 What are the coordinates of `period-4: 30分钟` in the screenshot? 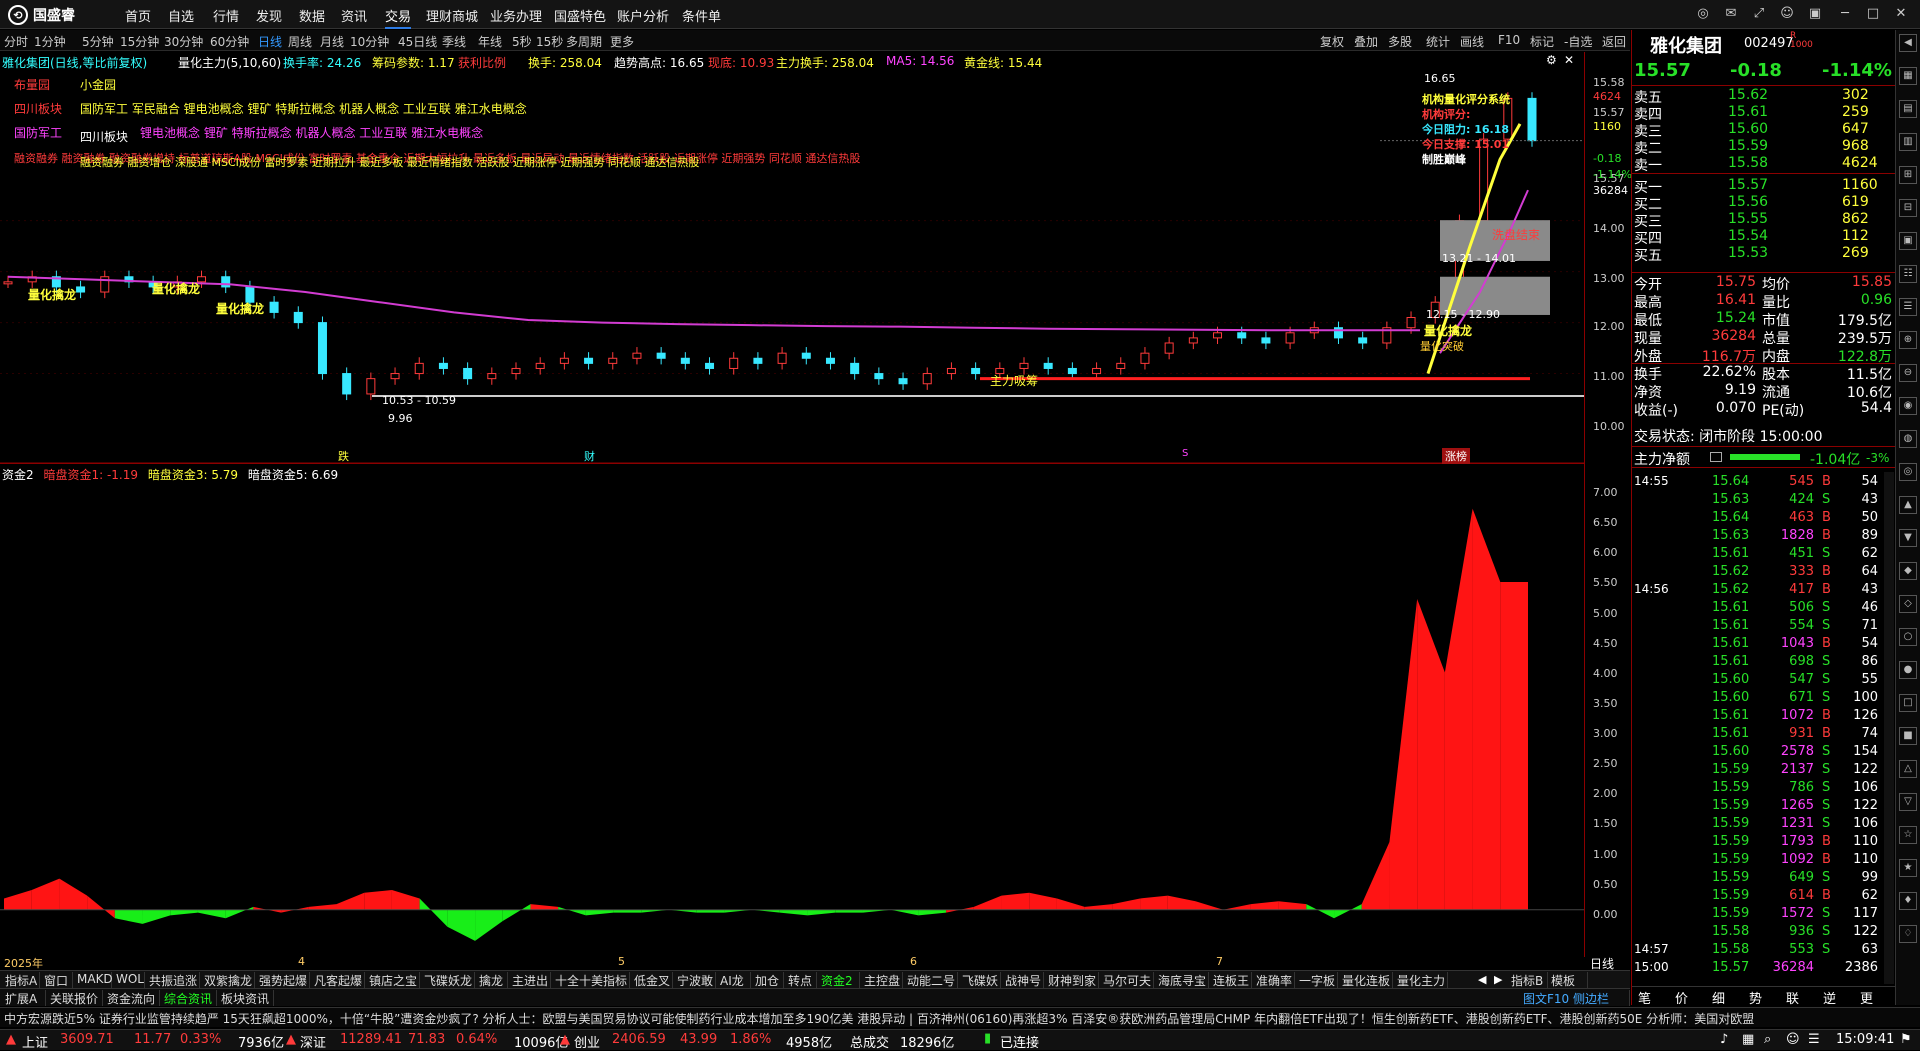 It's located at (183, 41).